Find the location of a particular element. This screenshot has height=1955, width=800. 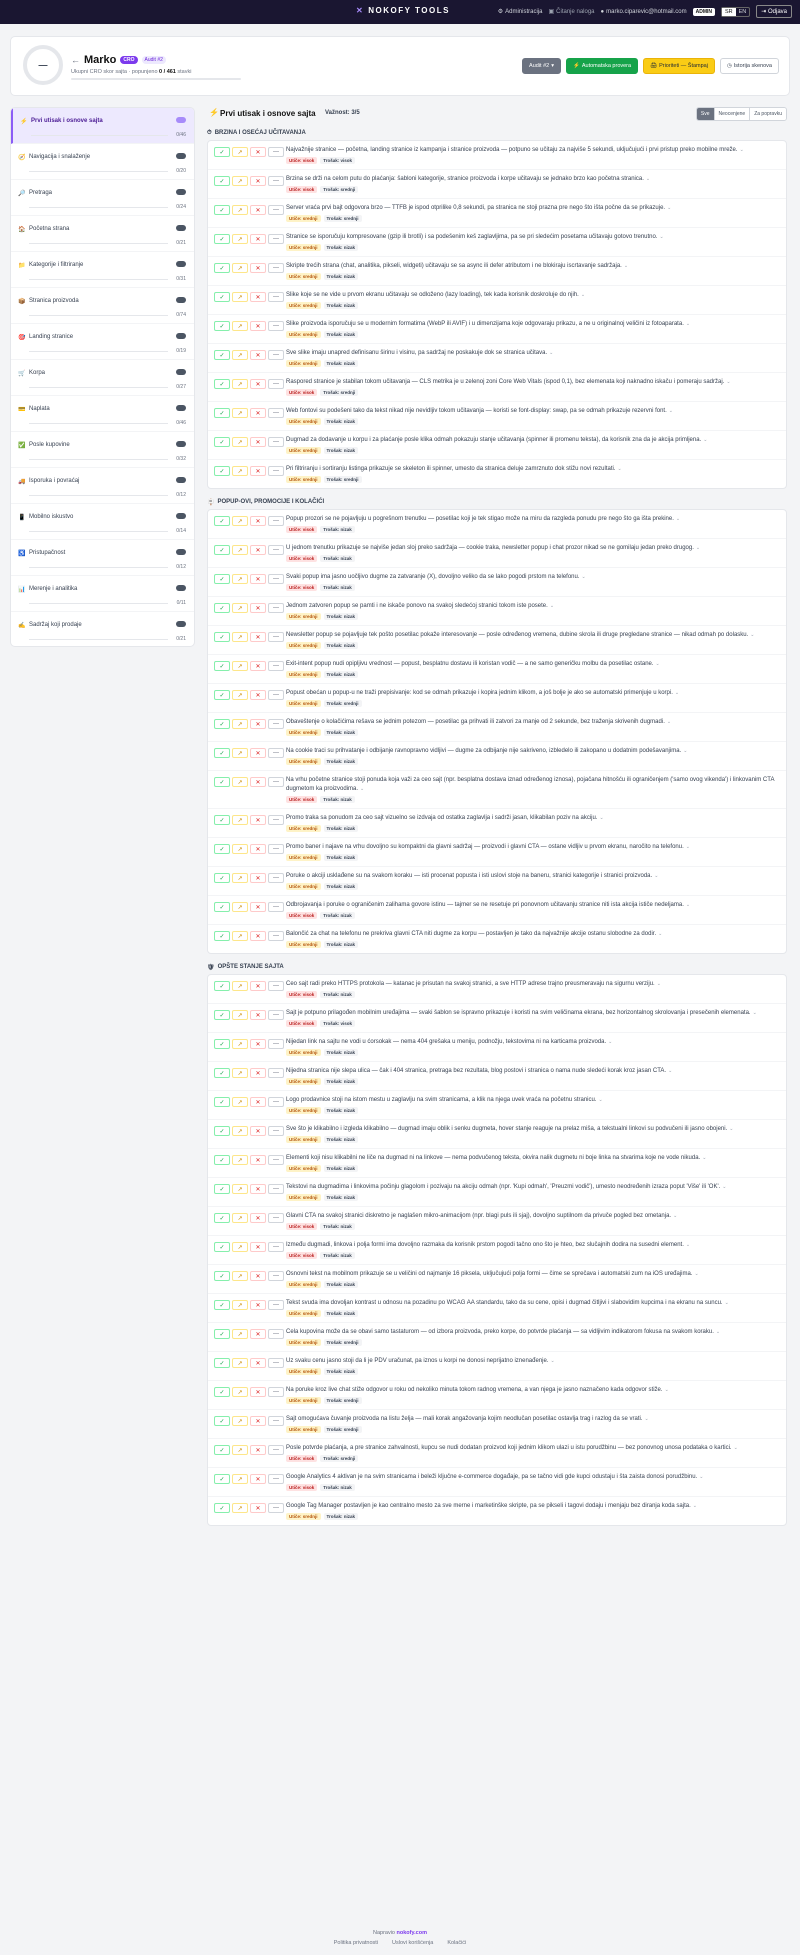

filter-unrated: Neocenjene is located at coordinates (731, 114).